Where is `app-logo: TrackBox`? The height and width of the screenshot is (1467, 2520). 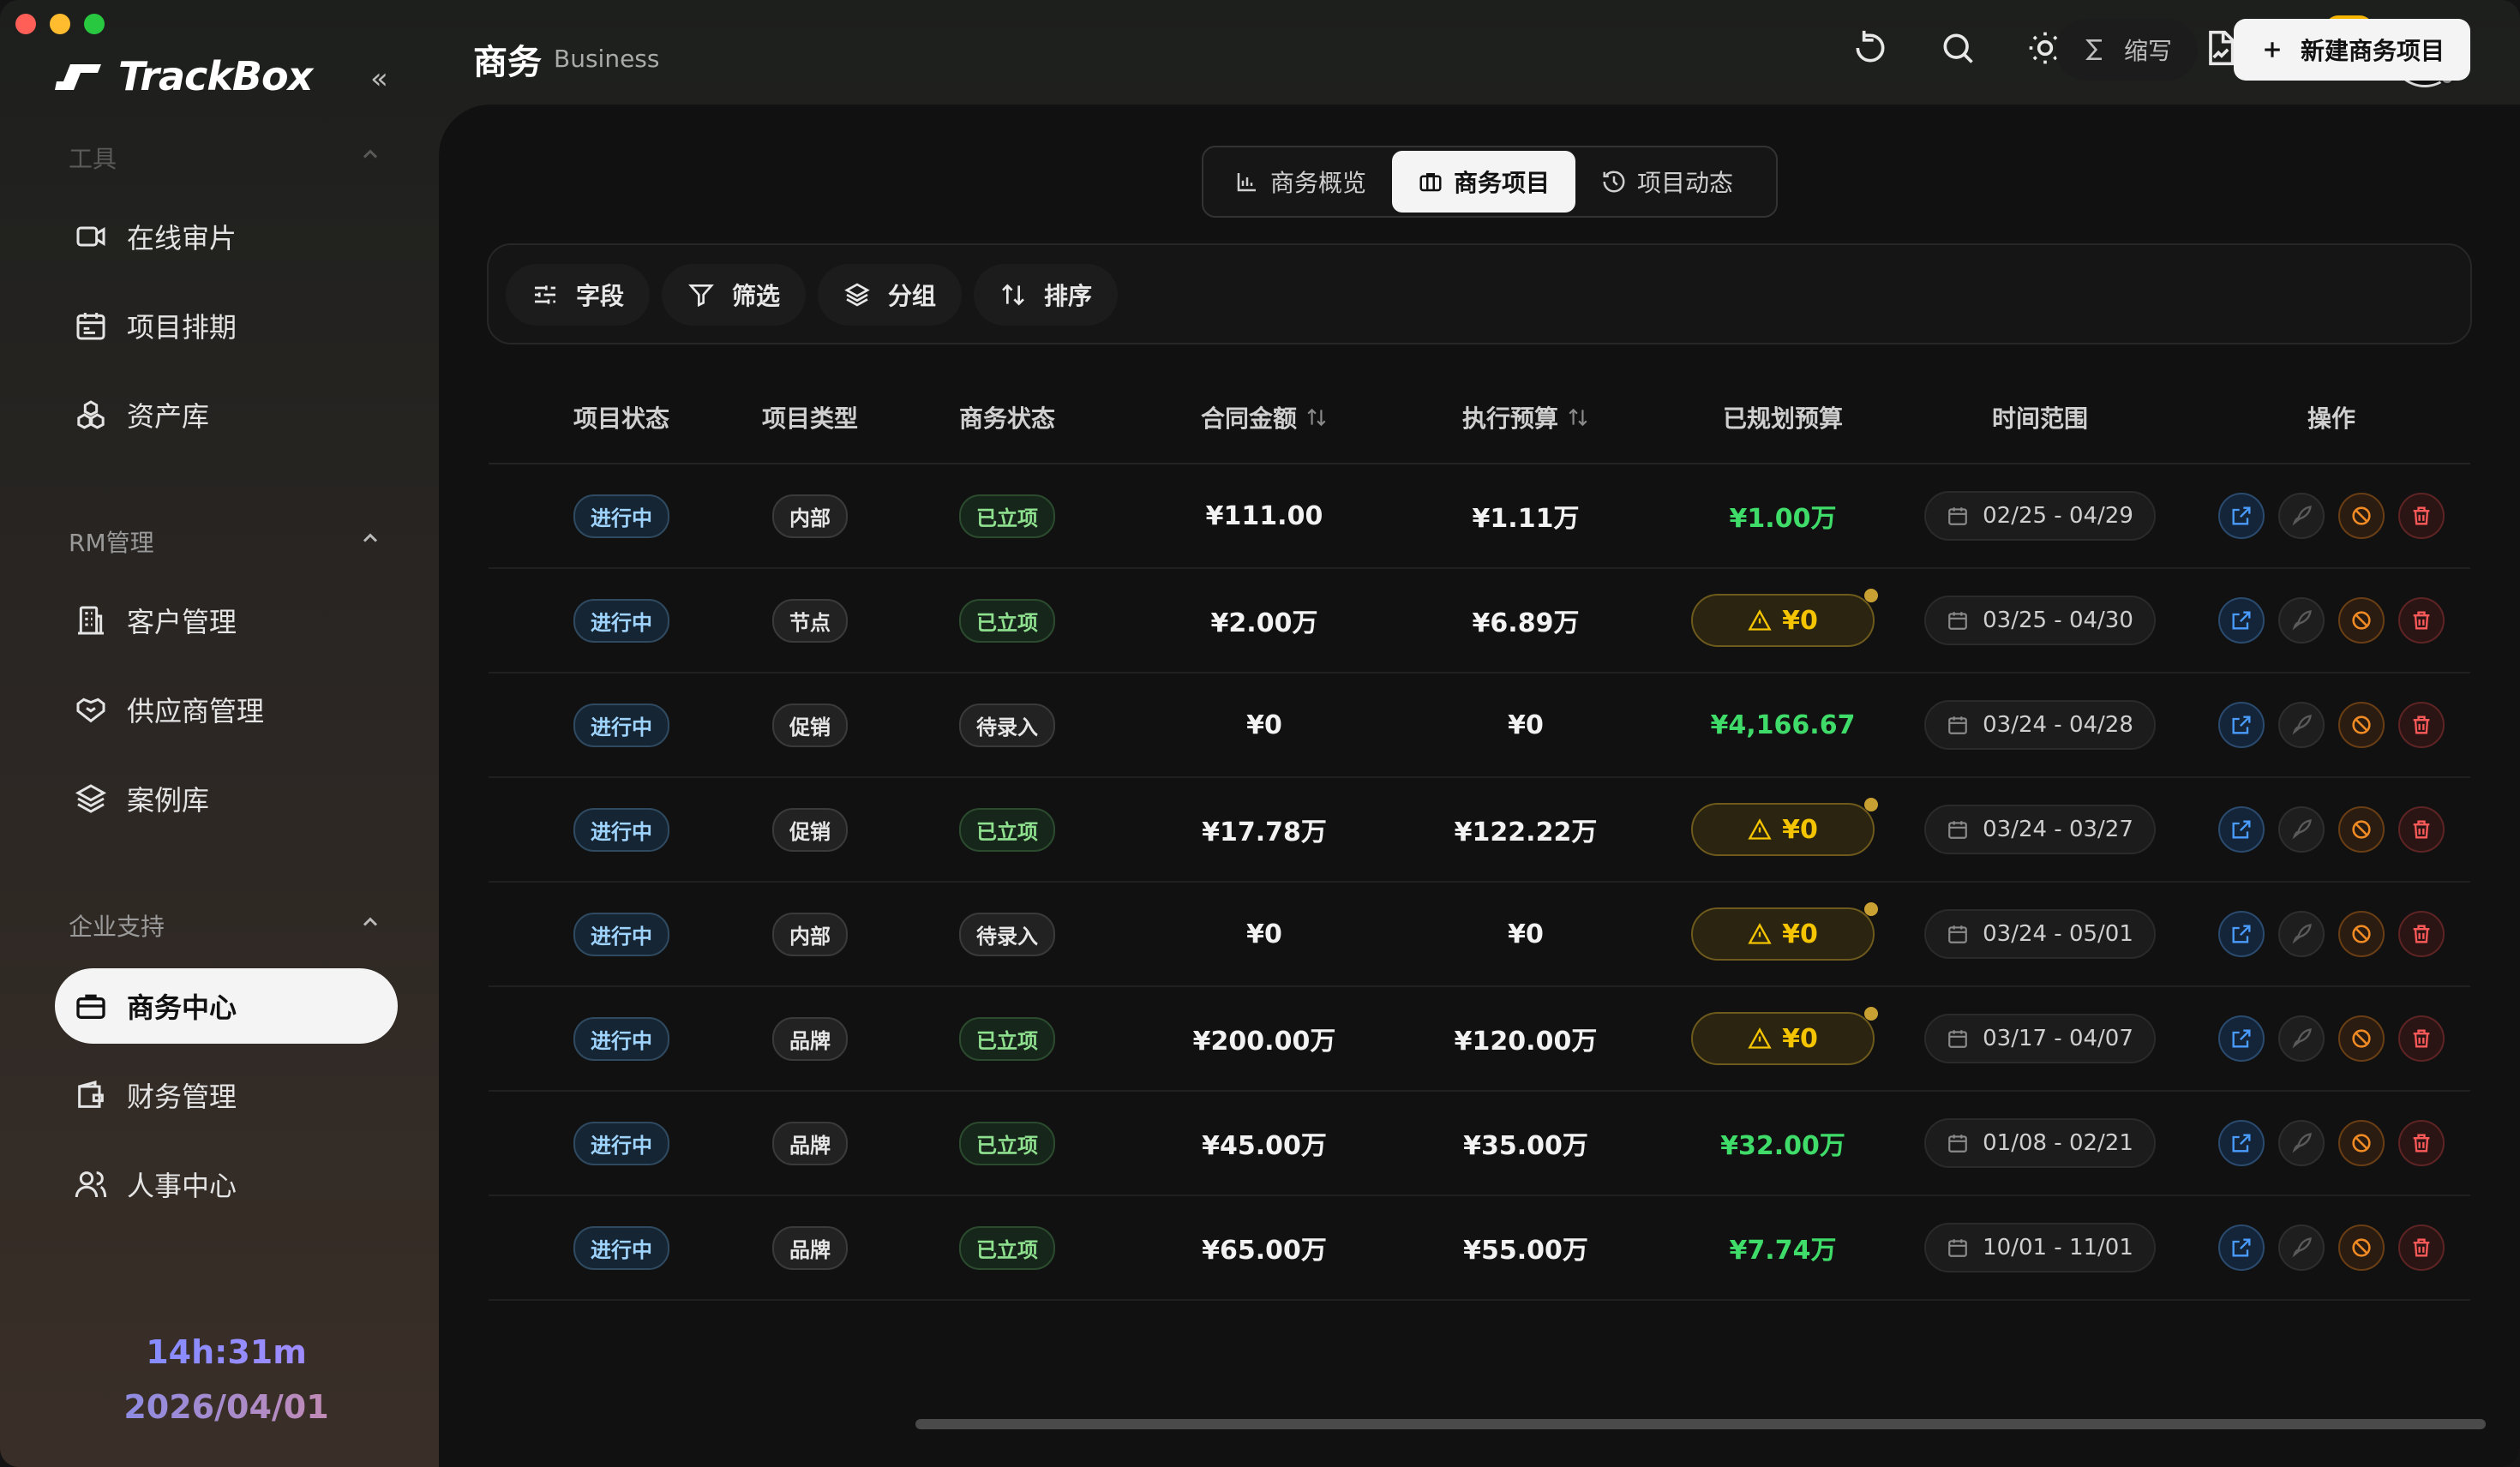 app-logo: TrackBox is located at coordinates (184, 76).